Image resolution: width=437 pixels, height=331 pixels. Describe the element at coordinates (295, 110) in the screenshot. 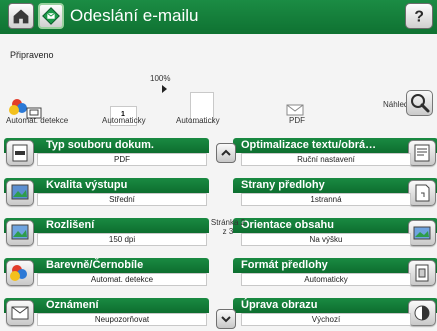

I see `envelope-icon` at that location.